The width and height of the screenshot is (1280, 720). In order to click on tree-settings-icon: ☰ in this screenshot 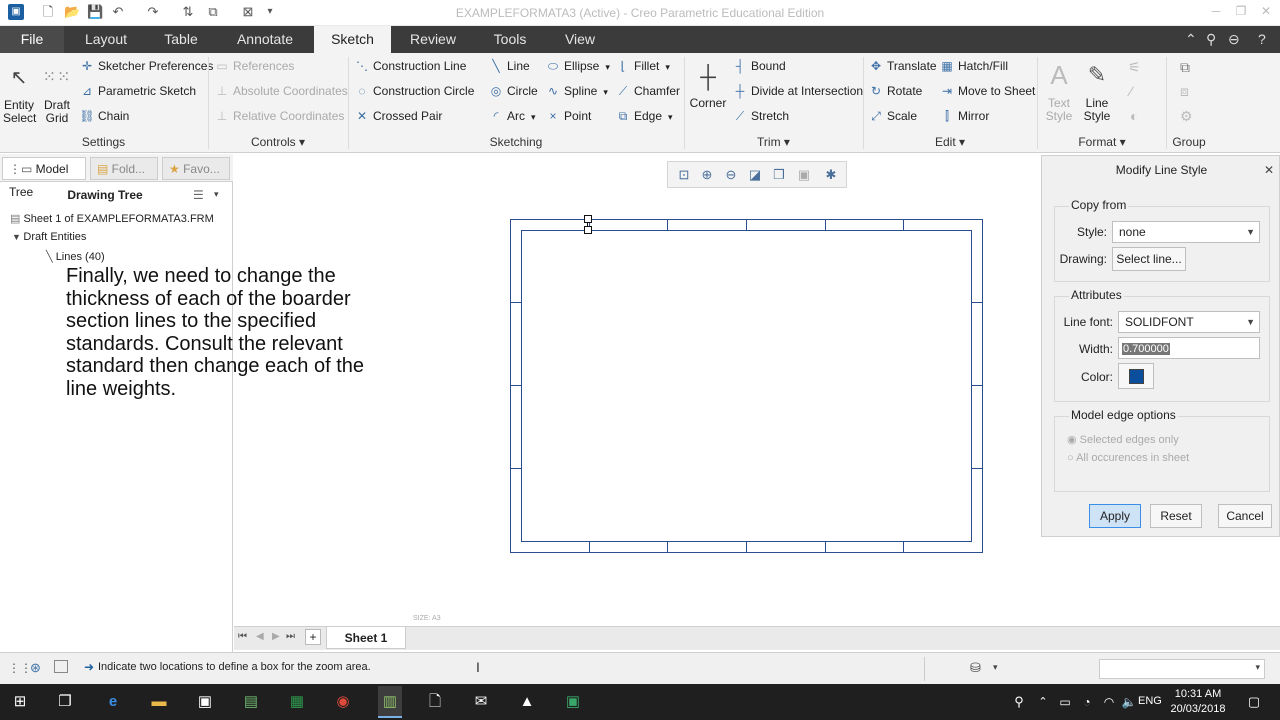, I will do `click(198, 195)`.